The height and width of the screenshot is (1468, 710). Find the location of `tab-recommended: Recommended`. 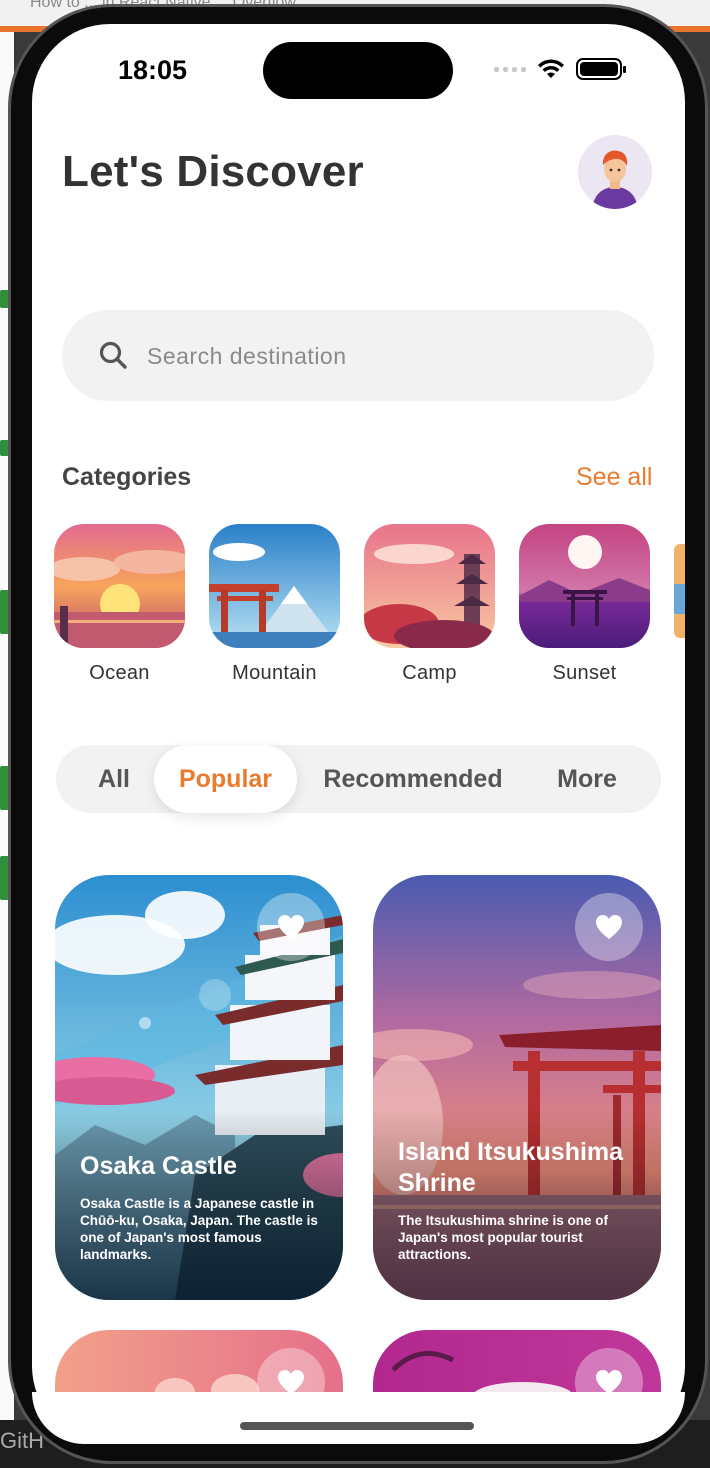

tab-recommended: Recommended is located at coordinates (413, 779).